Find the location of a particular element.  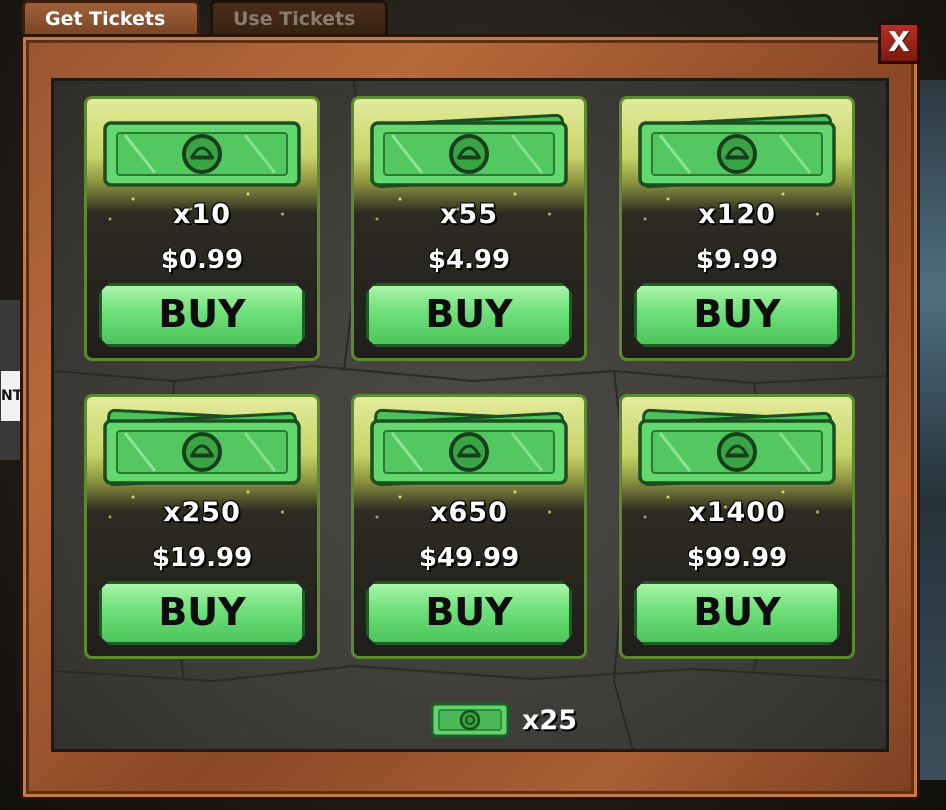

pack-price: $99.99 is located at coordinates (737, 558).